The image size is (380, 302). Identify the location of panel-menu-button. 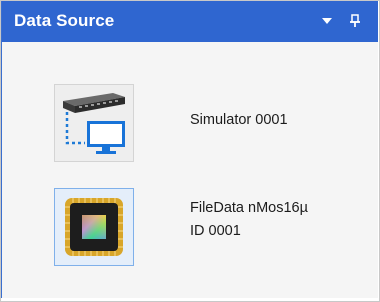
(327, 21).